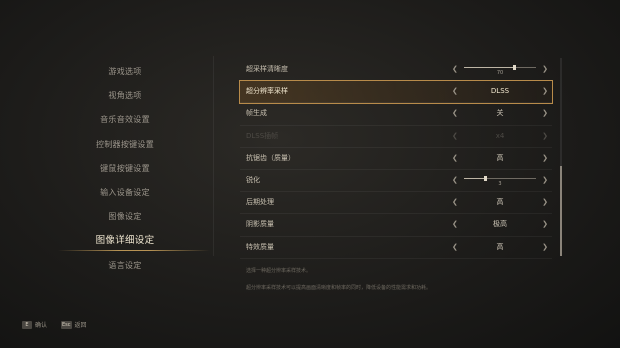 This screenshot has height=348, width=620. What do you see at coordinates (561, 211) in the screenshot?
I see `scrollbar-thumb` at bounding box center [561, 211].